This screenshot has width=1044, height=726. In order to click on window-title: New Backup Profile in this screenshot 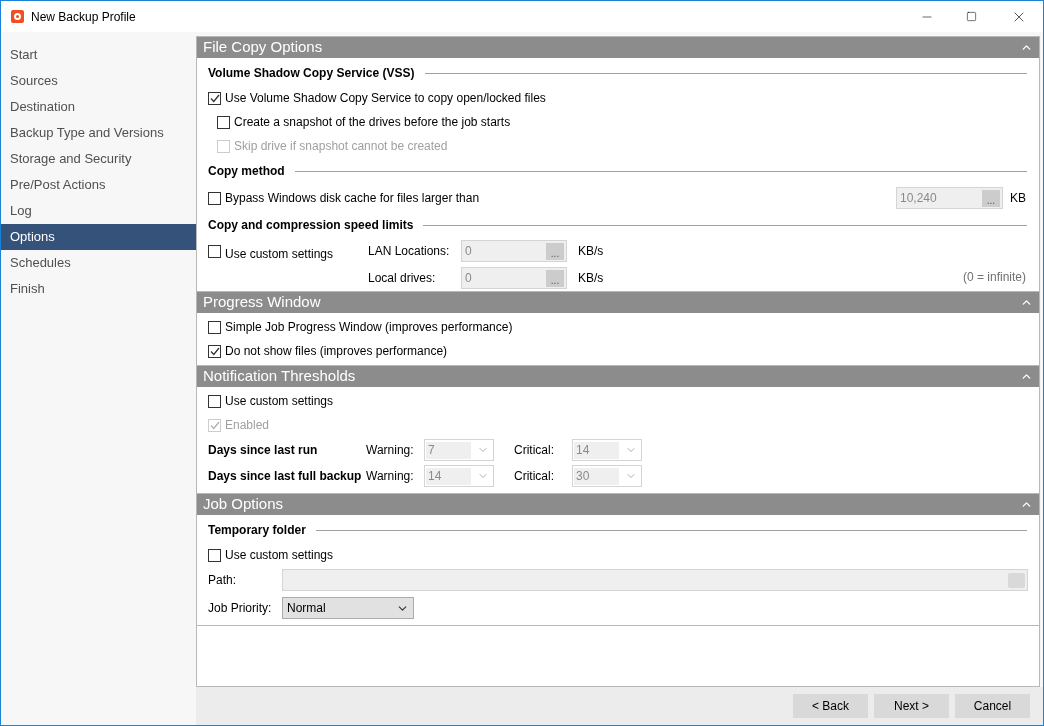, I will do `click(84, 17)`.